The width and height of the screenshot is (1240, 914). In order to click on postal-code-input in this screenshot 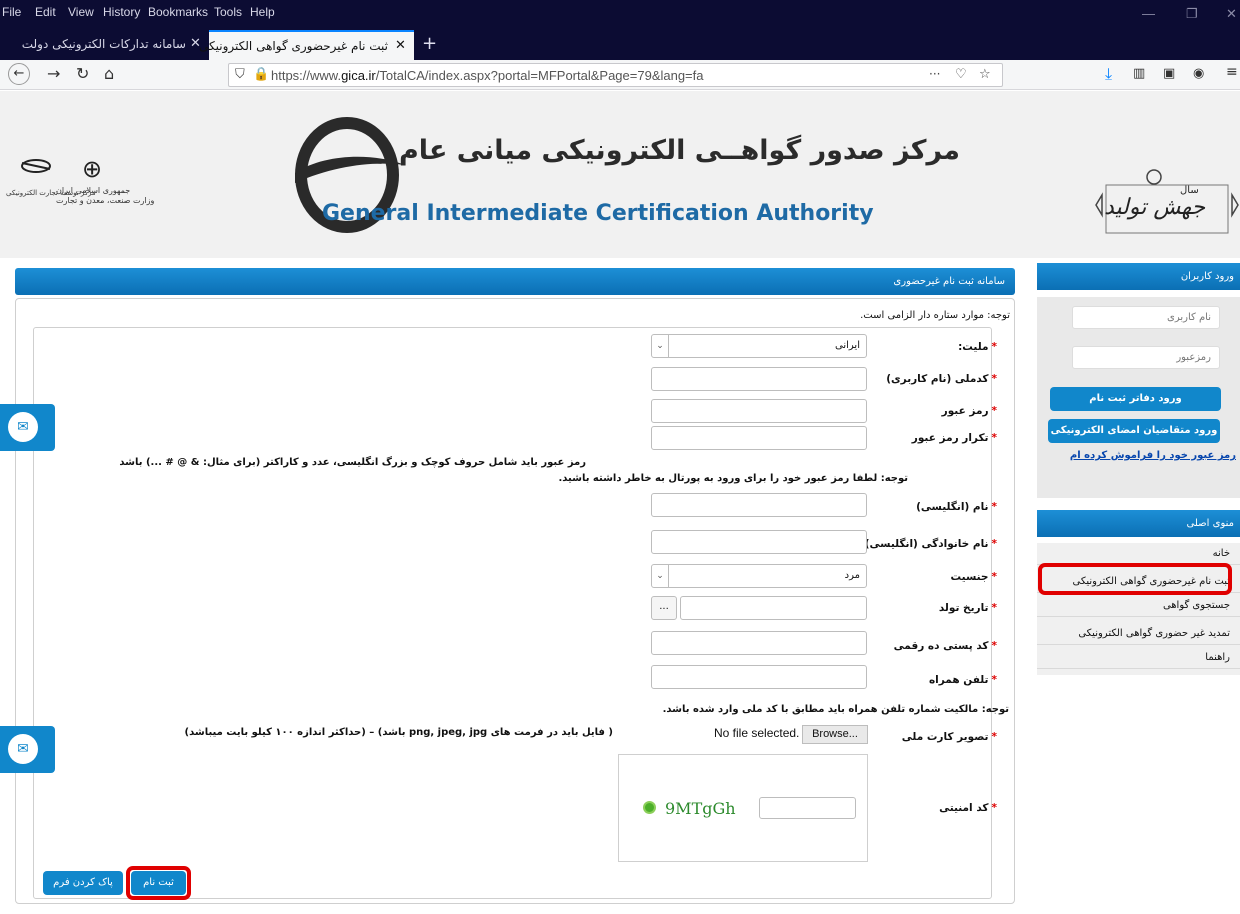, I will do `click(759, 643)`.